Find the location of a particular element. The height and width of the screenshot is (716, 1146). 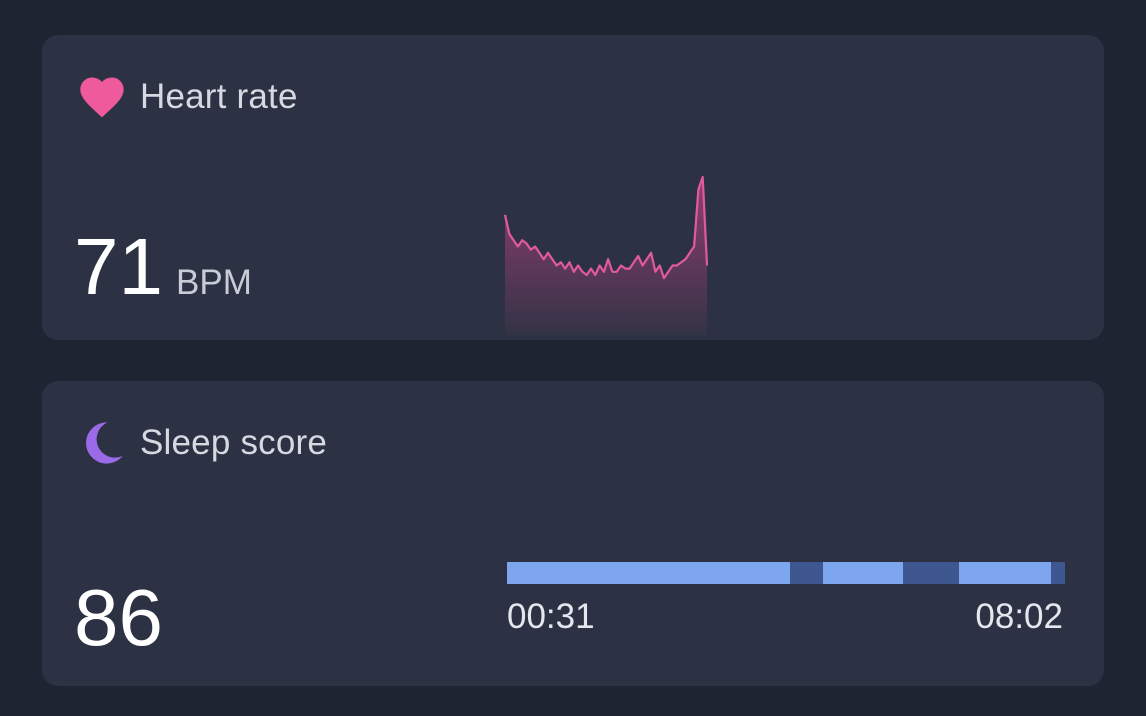

sleep-end-time: 08:02 is located at coordinates (1019, 616).